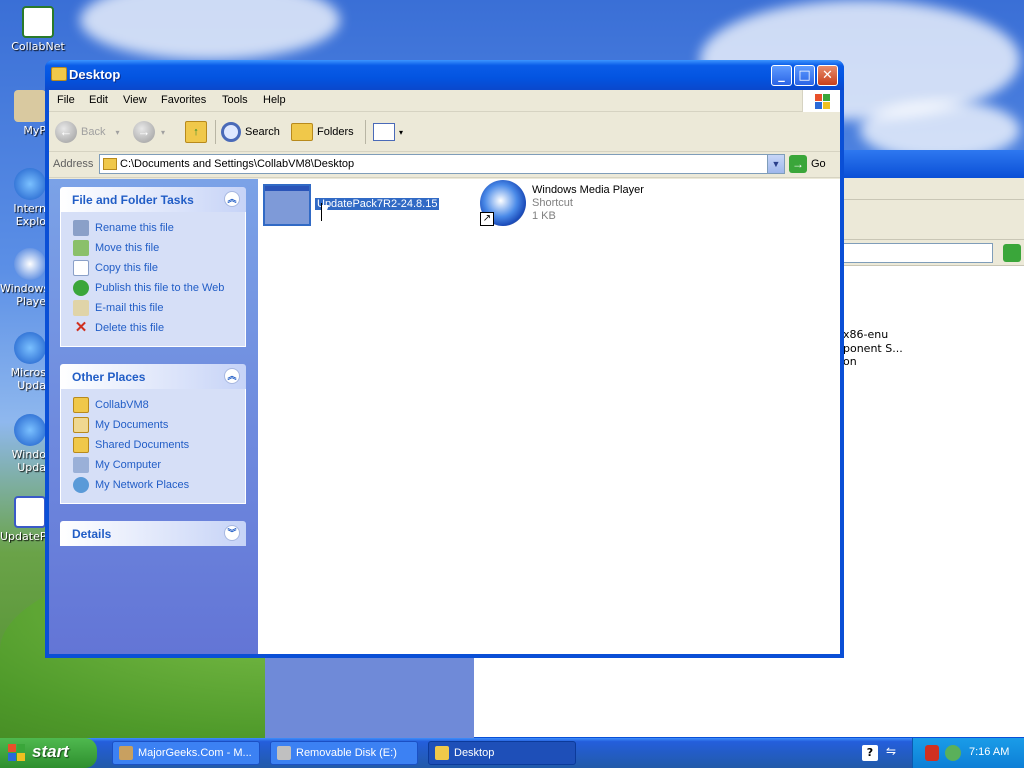 This screenshot has height=768, width=1024. I want to click on desktop-icon-label: Windows Playe, so click(23, 295).